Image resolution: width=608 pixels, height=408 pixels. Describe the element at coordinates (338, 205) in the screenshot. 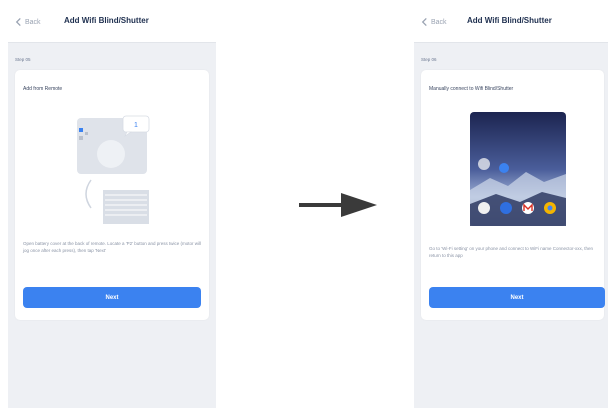

I see `transition-arrow-icon` at that location.